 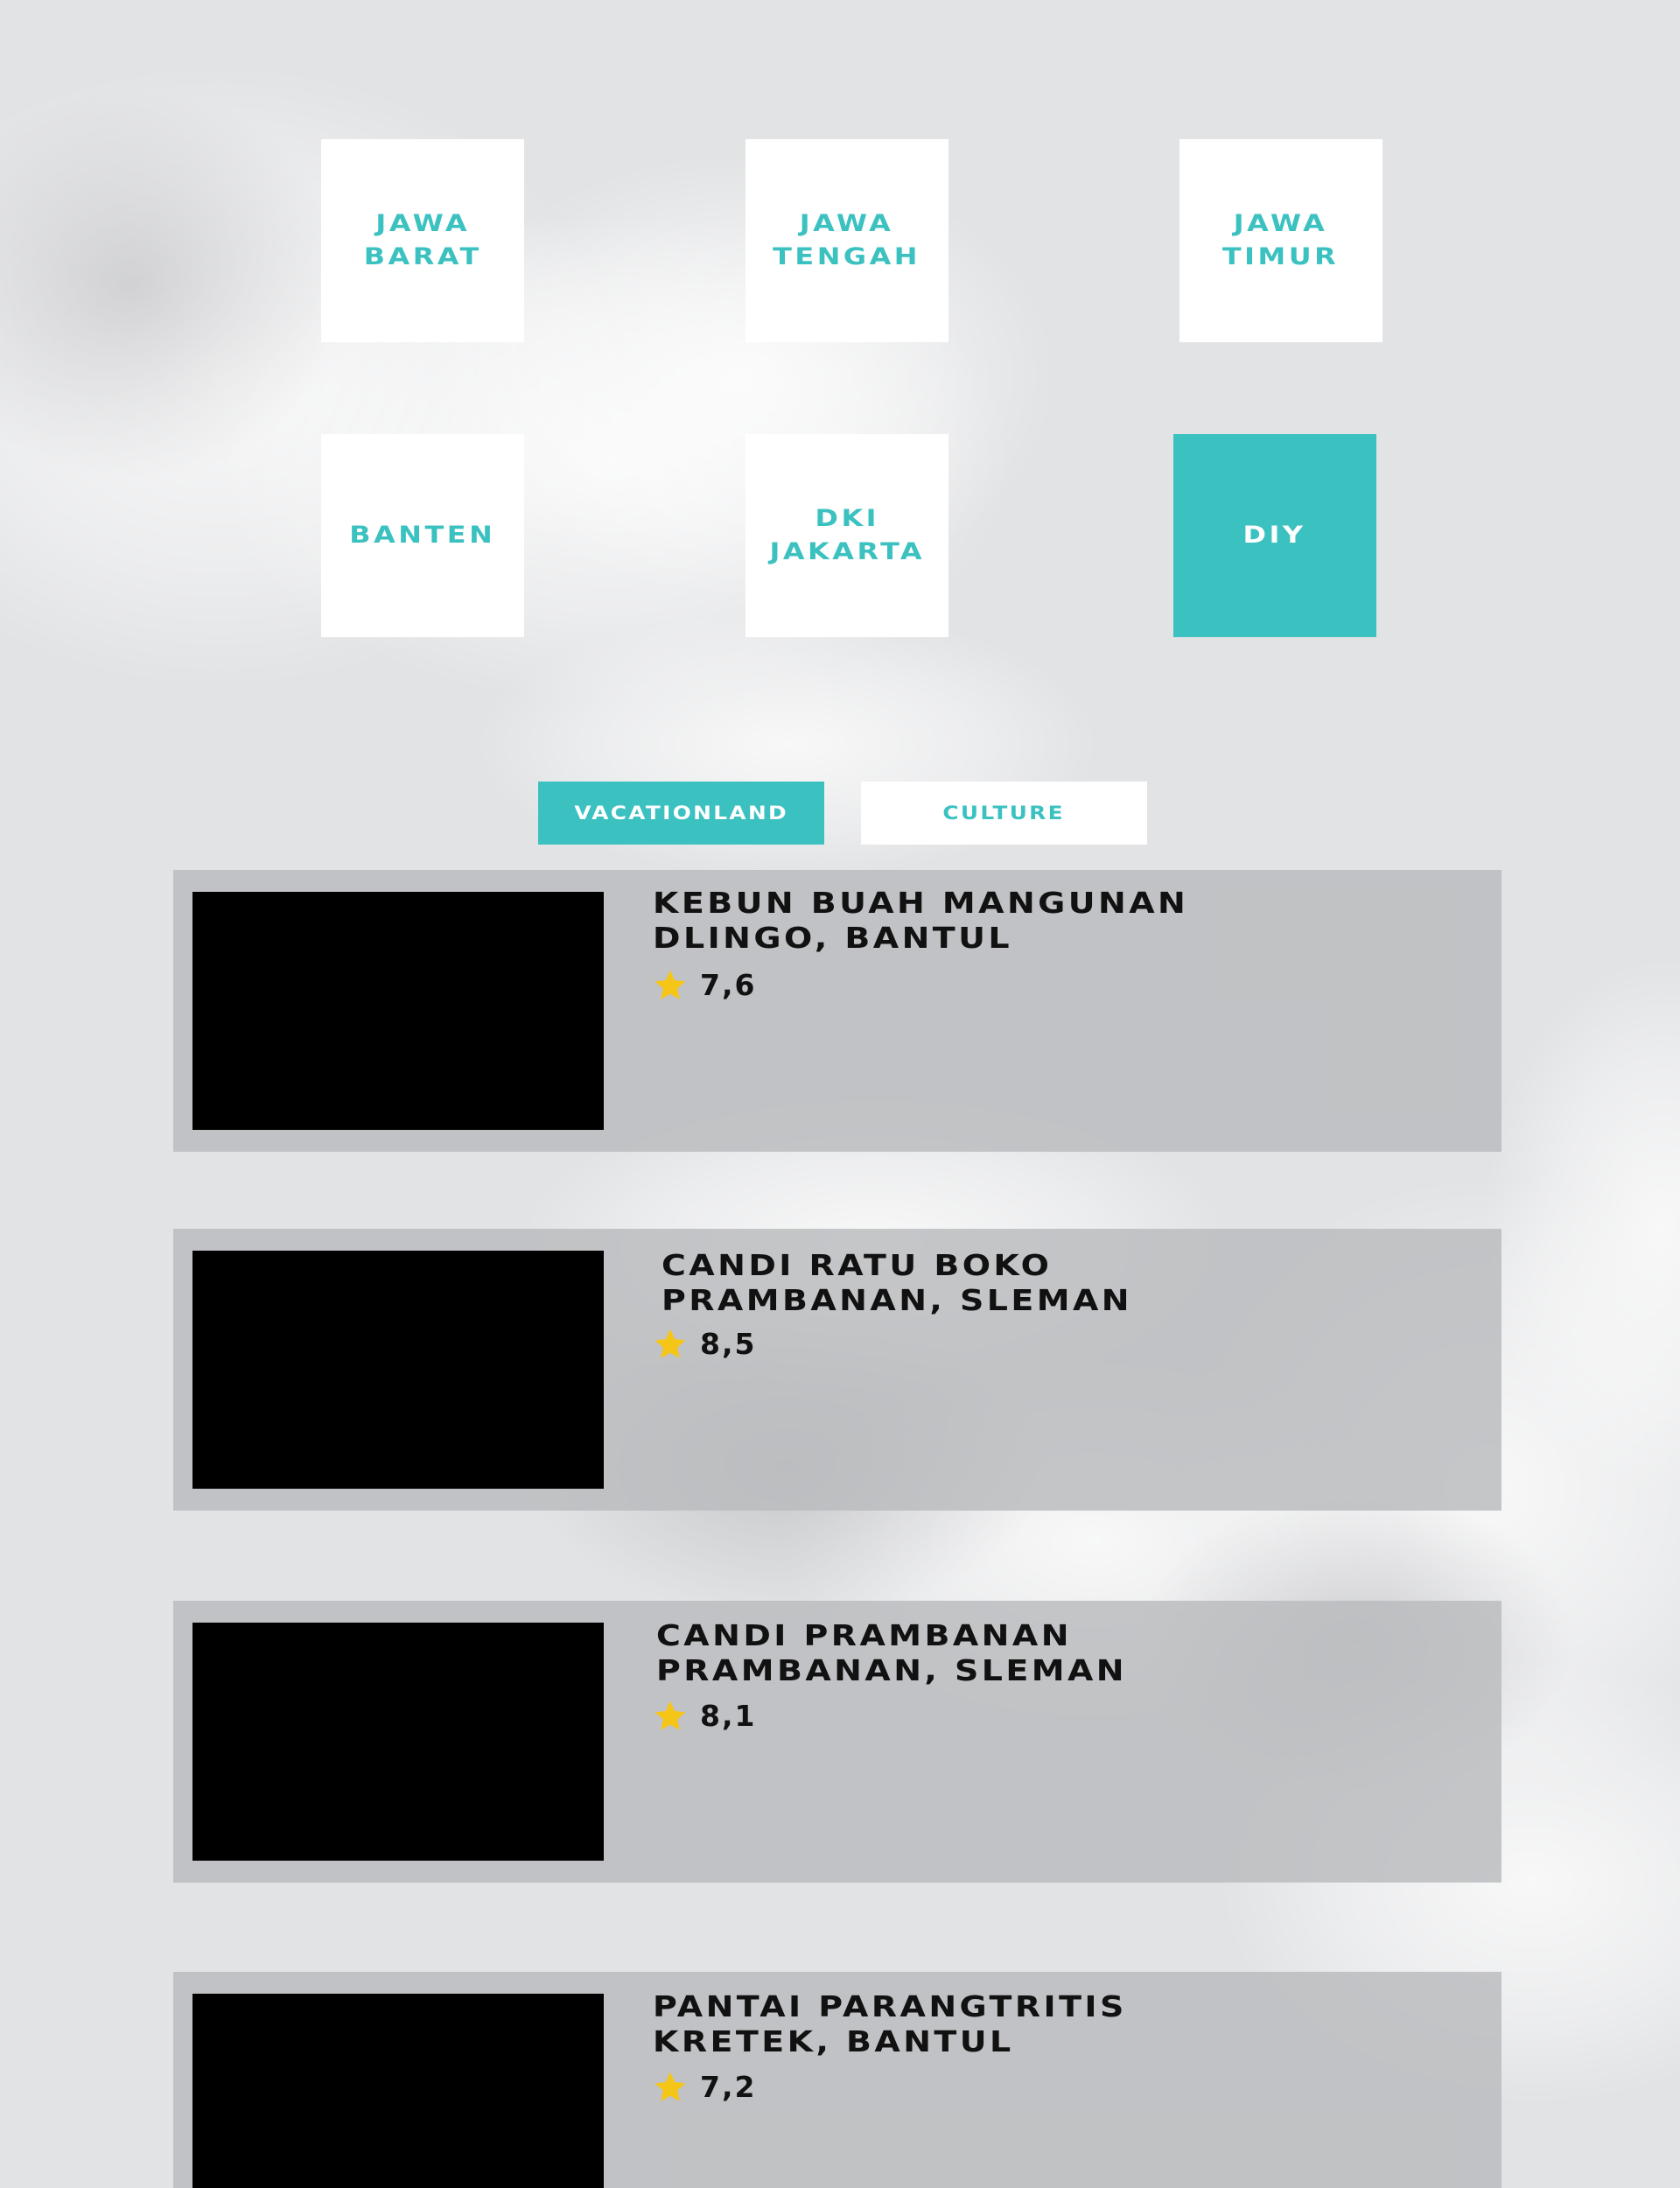 I want to click on region-tile-banten: BANTEN, so click(x=422, y=535).